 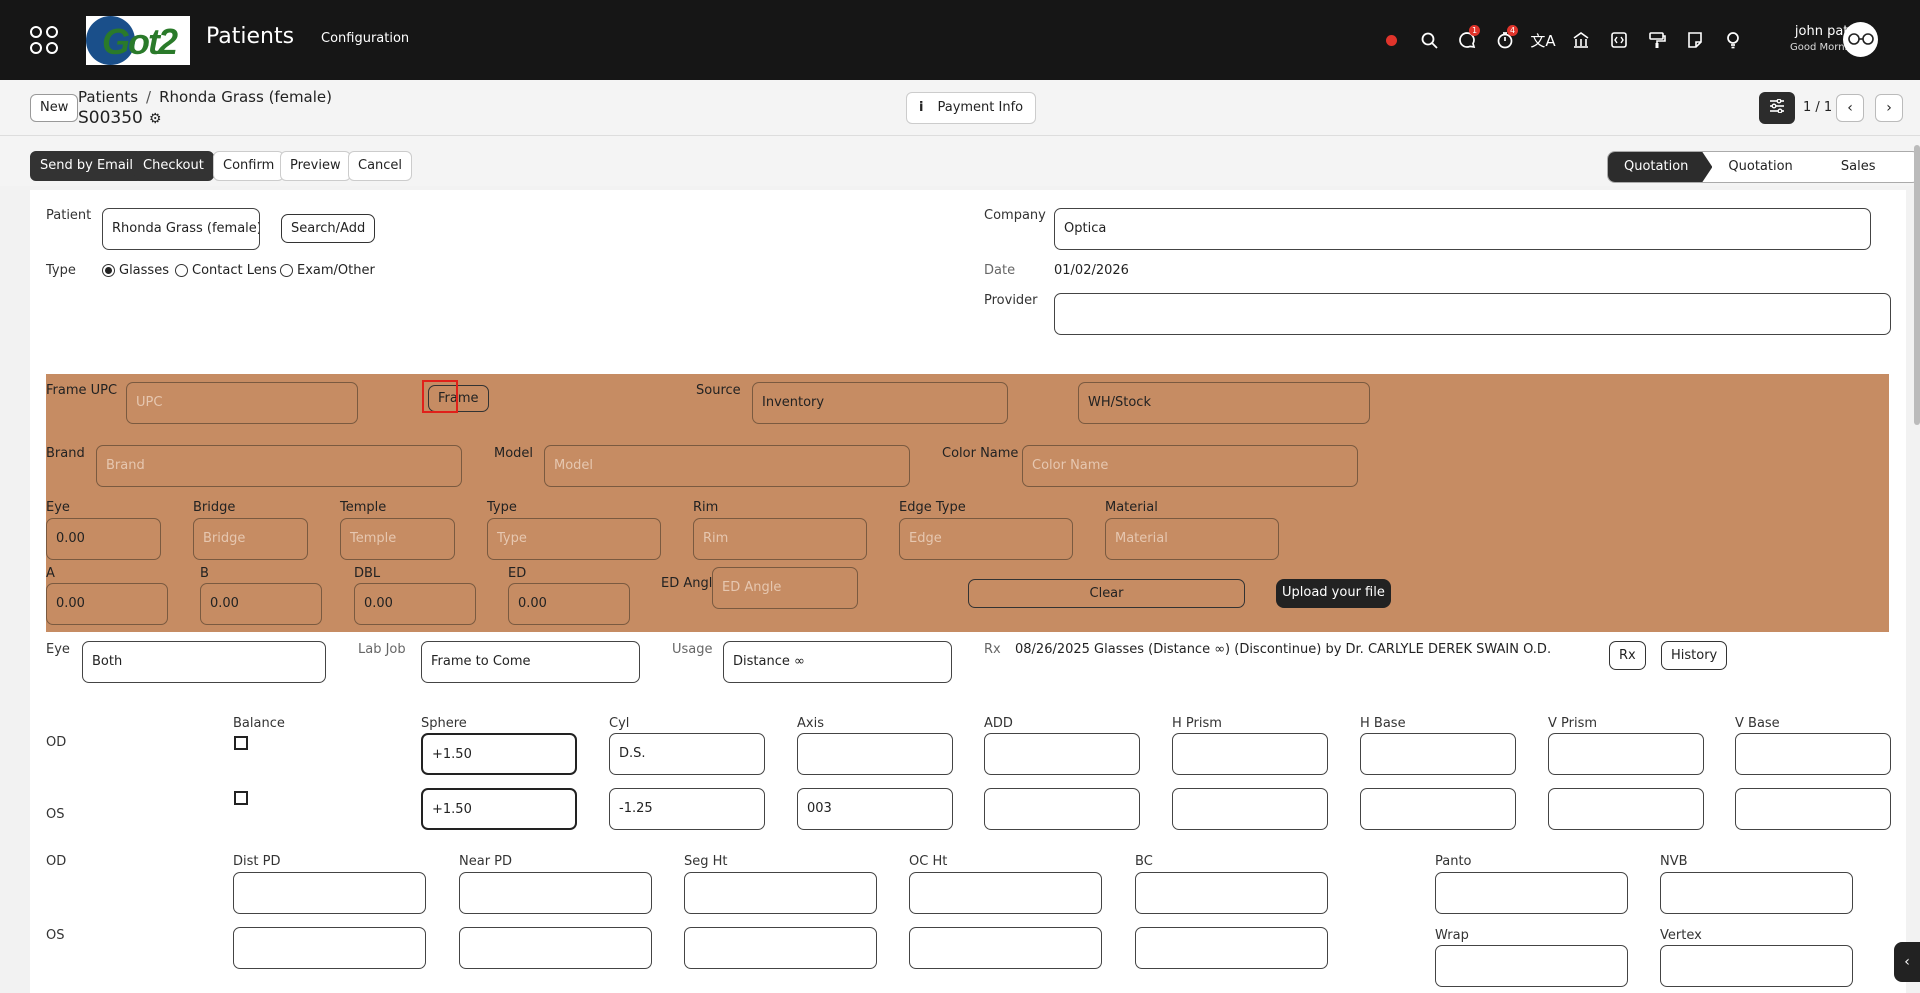 What do you see at coordinates (1657, 40) in the screenshot?
I see `paint-icon` at bounding box center [1657, 40].